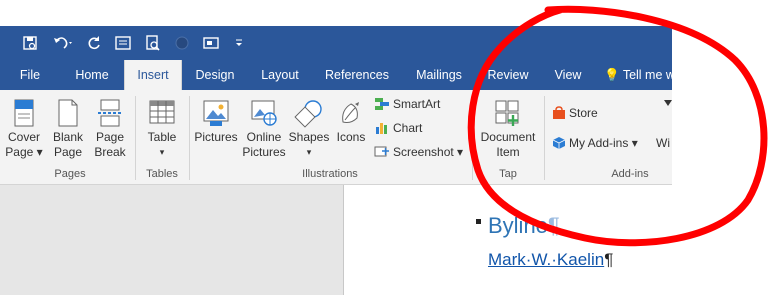 The width and height of the screenshot is (770, 295). Describe the element at coordinates (68, 113) in the screenshot. I see `blank-page-icon` at that location.